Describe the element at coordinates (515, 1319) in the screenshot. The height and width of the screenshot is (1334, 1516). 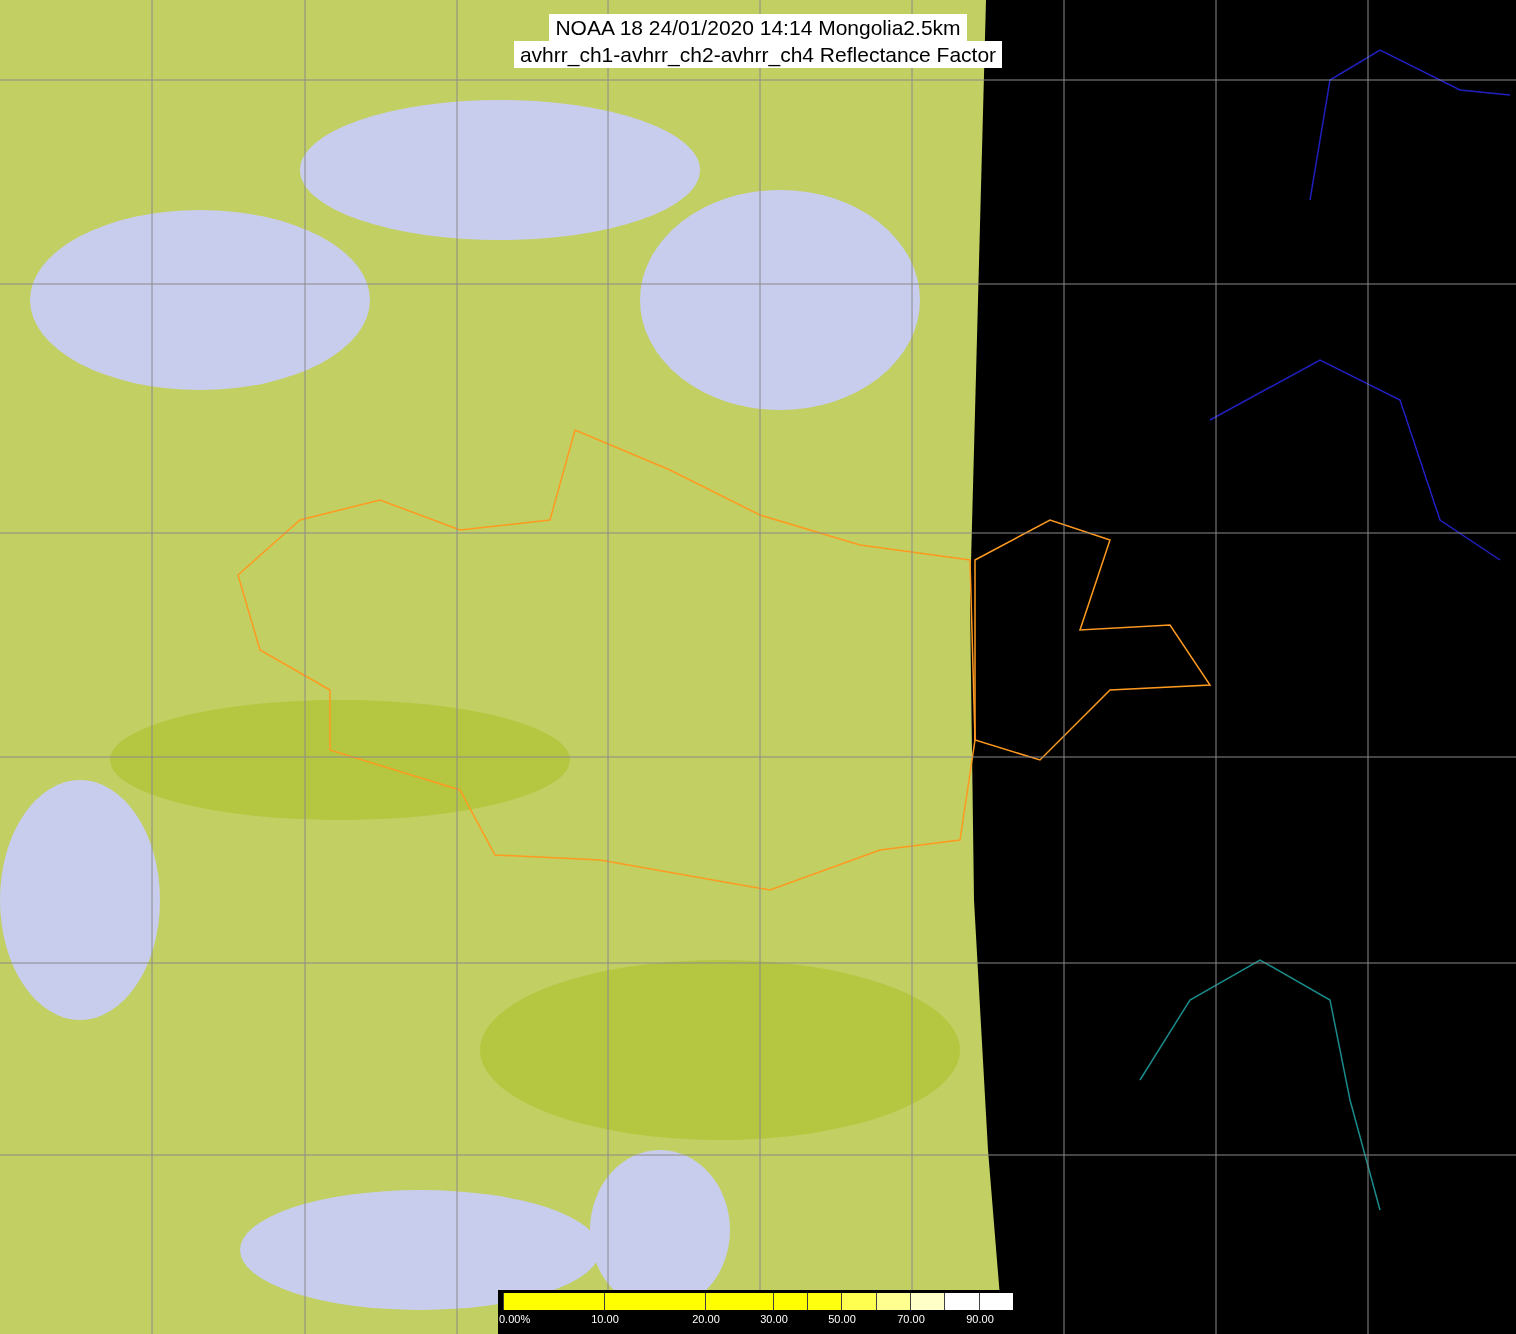
I see `colorbar-tick-label: 0.00%` at that location.